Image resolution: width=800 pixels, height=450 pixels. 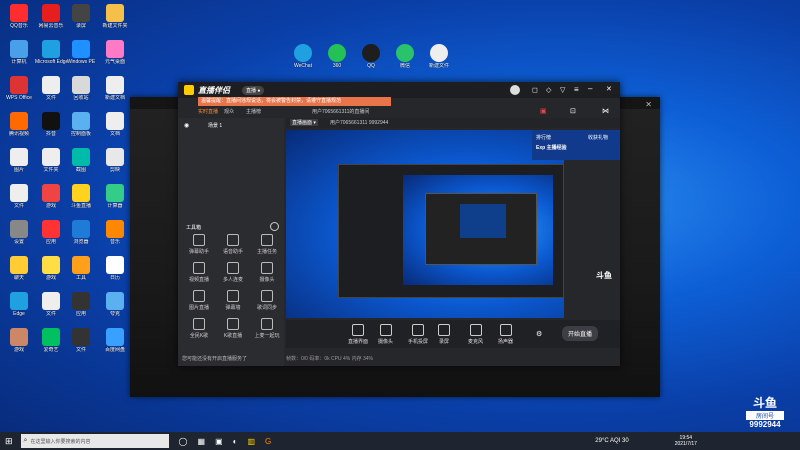 What do you see at coordinates (573, 111) in the screenshot?
I see `lock-icon: ⊡` at bounding box center [573, 111].